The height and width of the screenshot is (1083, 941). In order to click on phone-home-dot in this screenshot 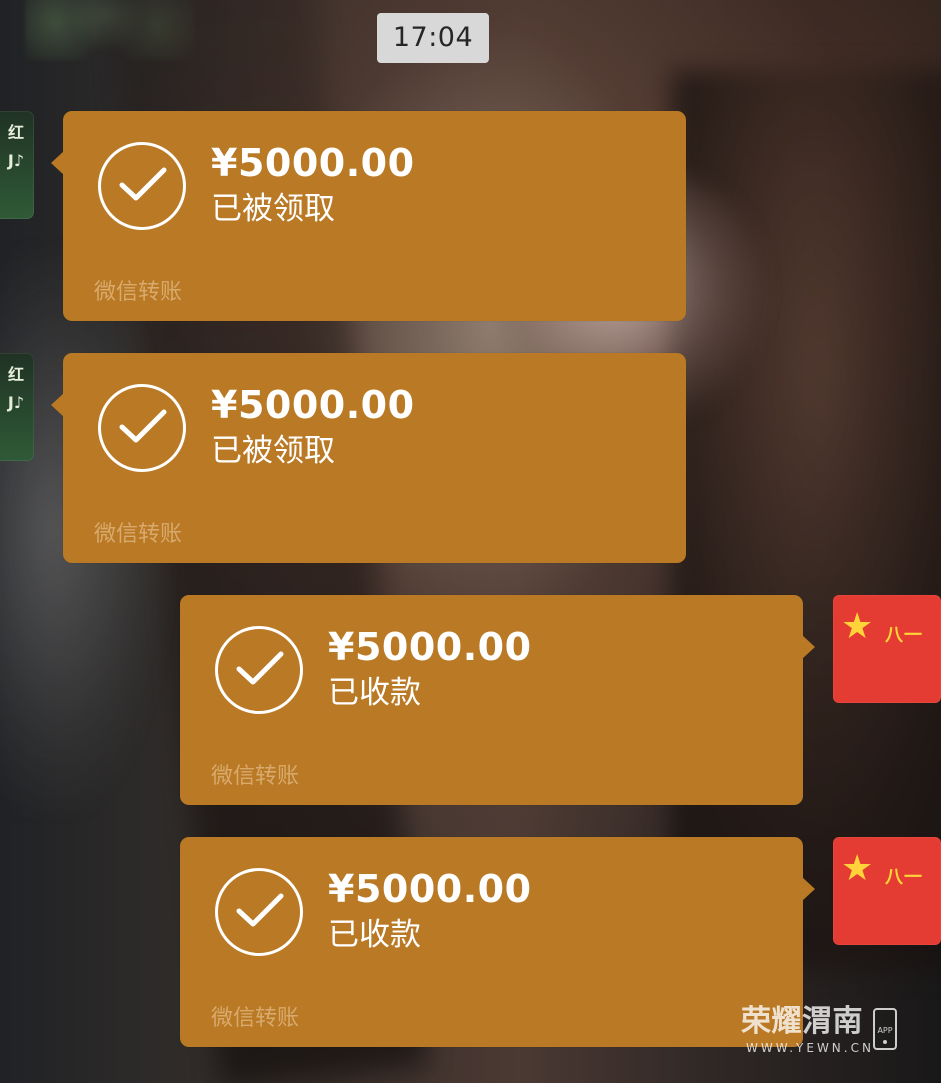, I will do `click(885, 1042)`.